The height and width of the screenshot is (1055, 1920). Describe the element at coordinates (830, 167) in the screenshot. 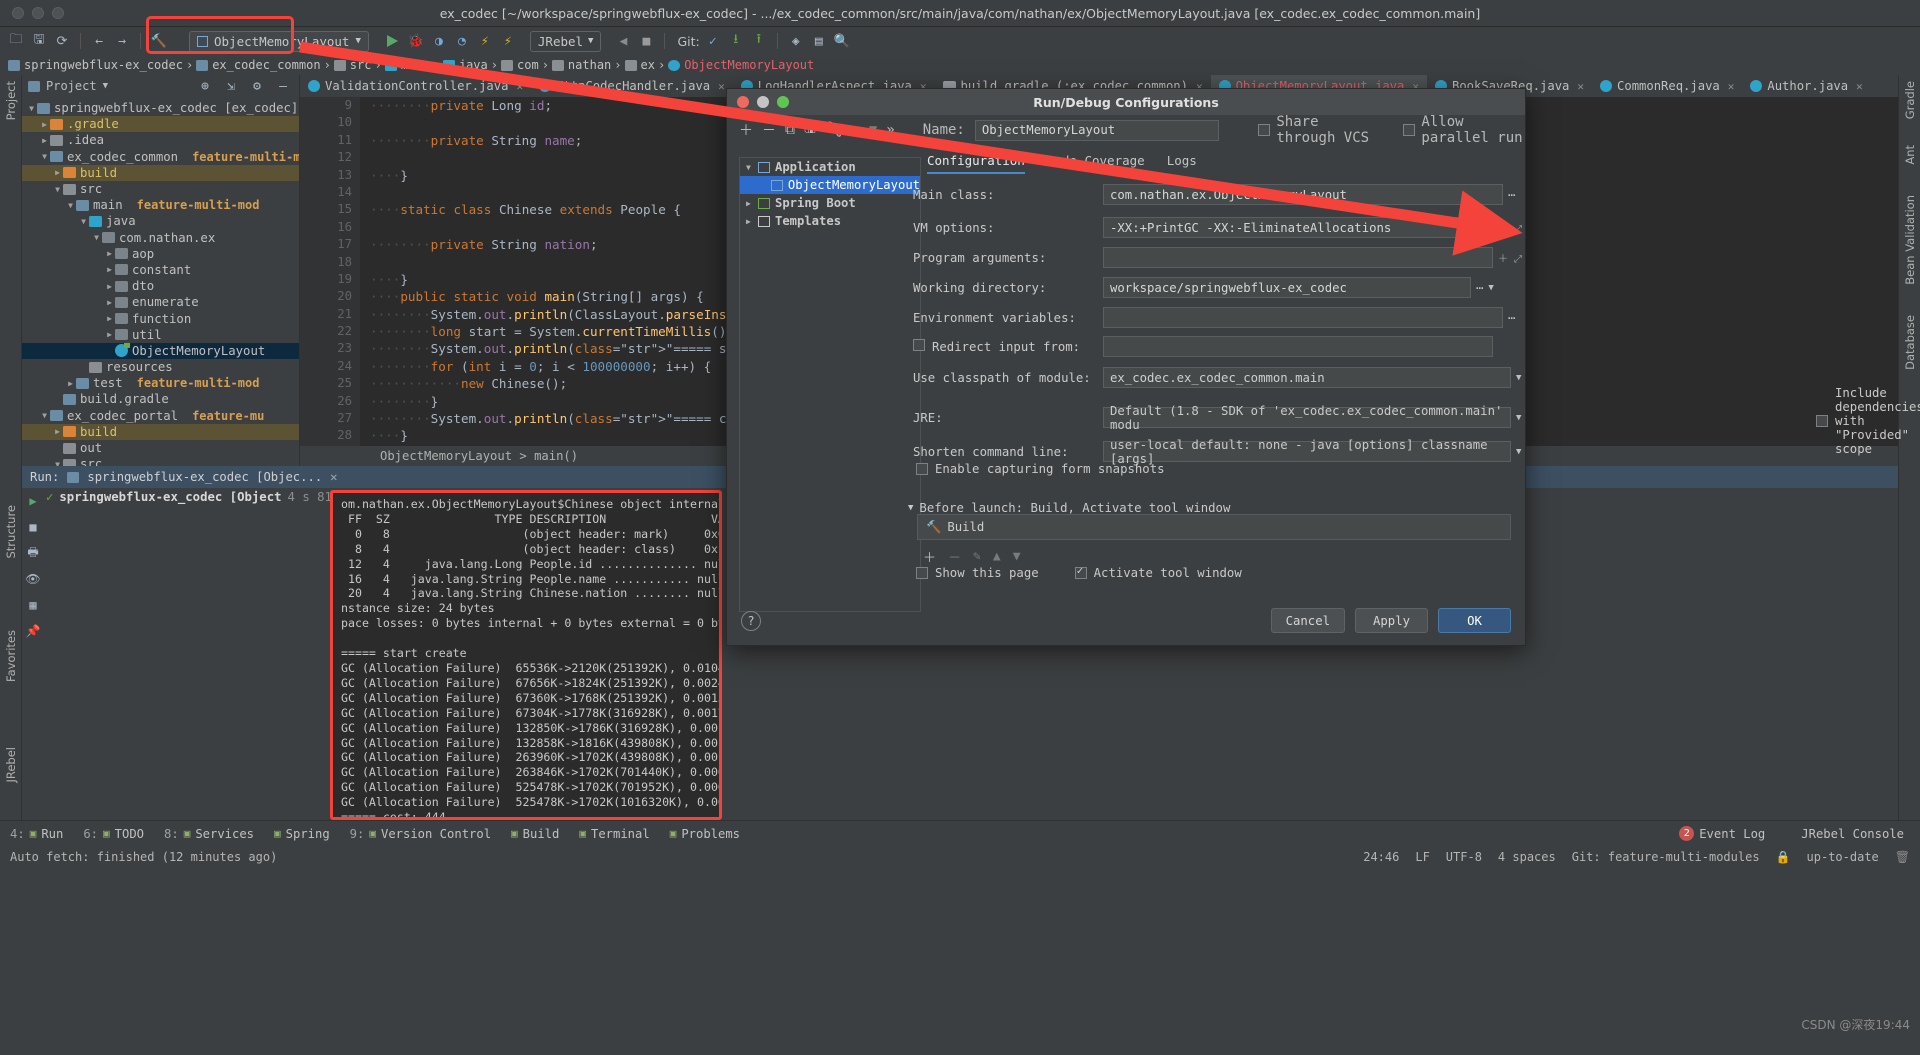

I see `config-tree-item: ▼ Application` at that location.